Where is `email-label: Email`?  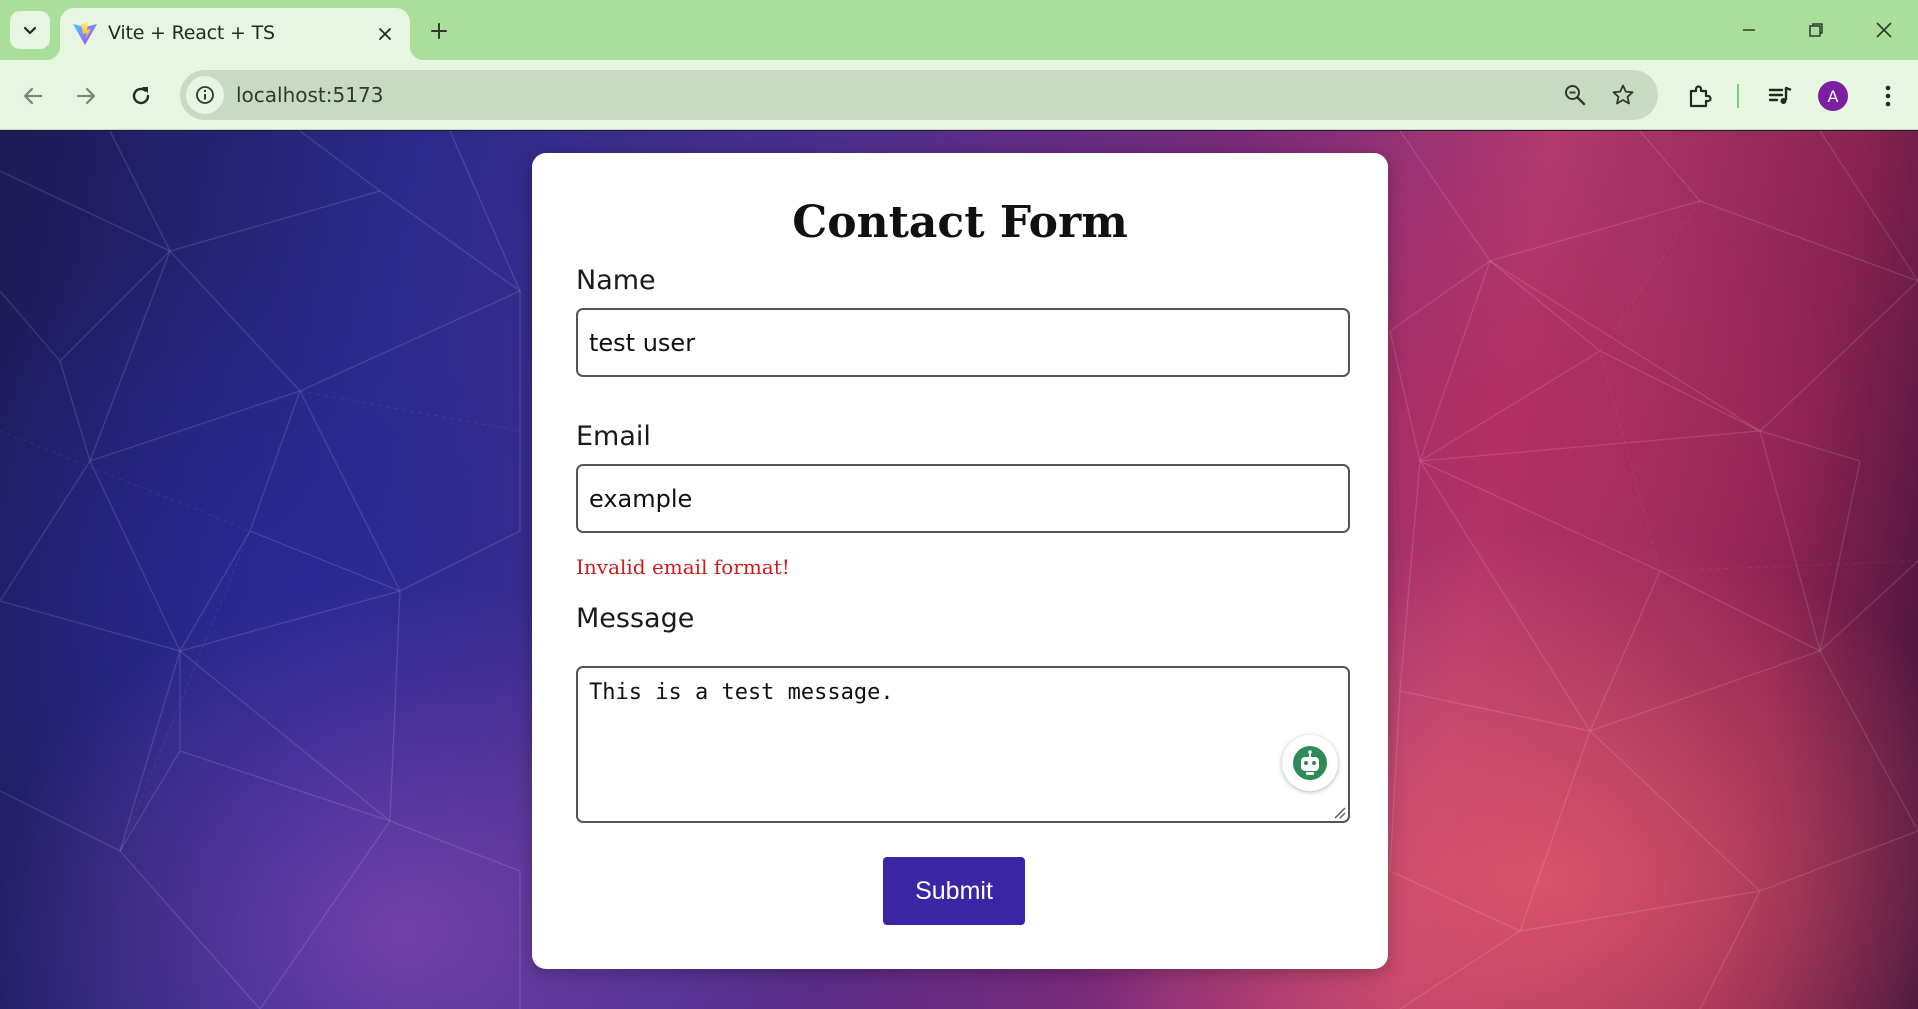
email-label: Email is located at coordinates (613, 436).